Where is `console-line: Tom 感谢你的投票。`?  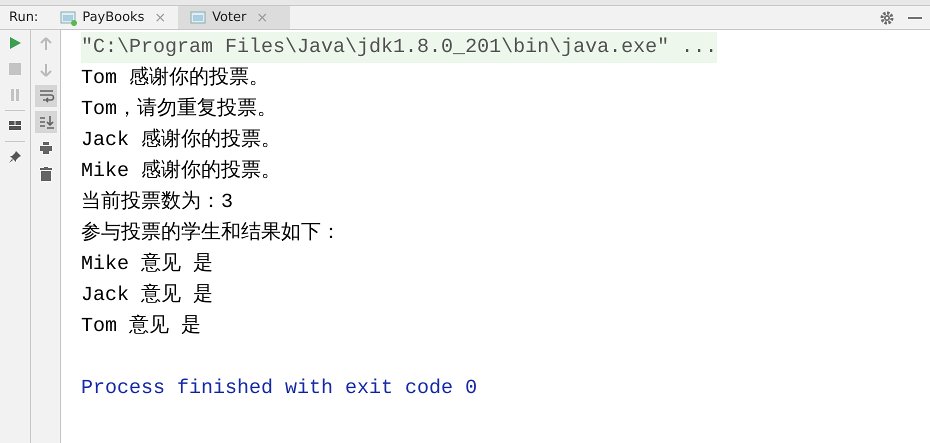 console-line: Tom 感谢你的投票。 is located at coordinates (175, 79).